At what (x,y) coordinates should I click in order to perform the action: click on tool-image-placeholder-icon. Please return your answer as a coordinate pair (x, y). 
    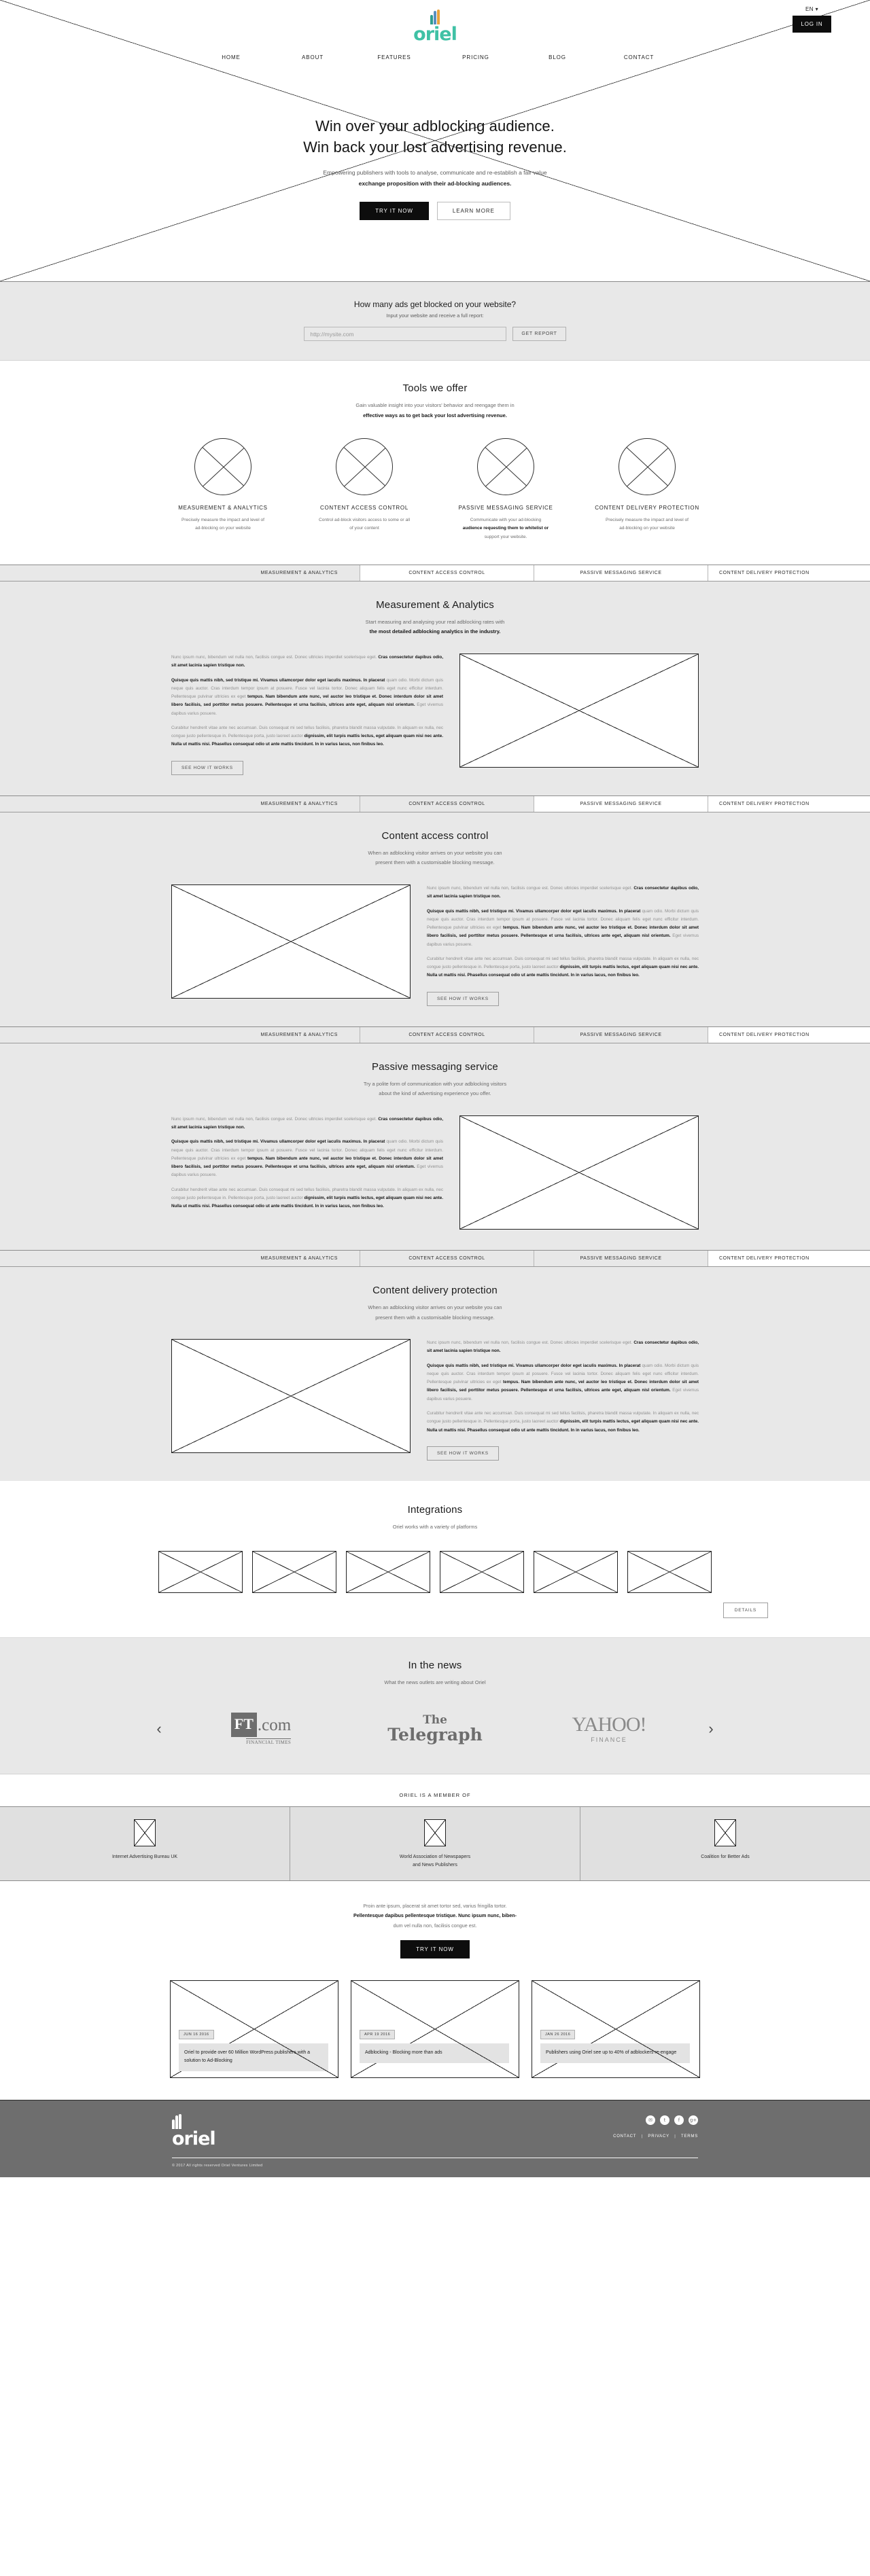
    Looking at the image, I should click on (364, 467).